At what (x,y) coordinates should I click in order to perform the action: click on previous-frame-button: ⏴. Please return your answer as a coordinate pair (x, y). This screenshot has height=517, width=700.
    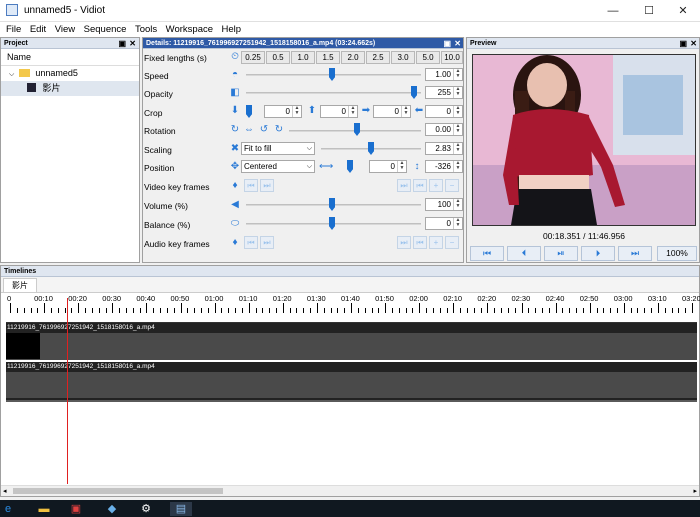
    Looking at the image, I should click on (524, 253).